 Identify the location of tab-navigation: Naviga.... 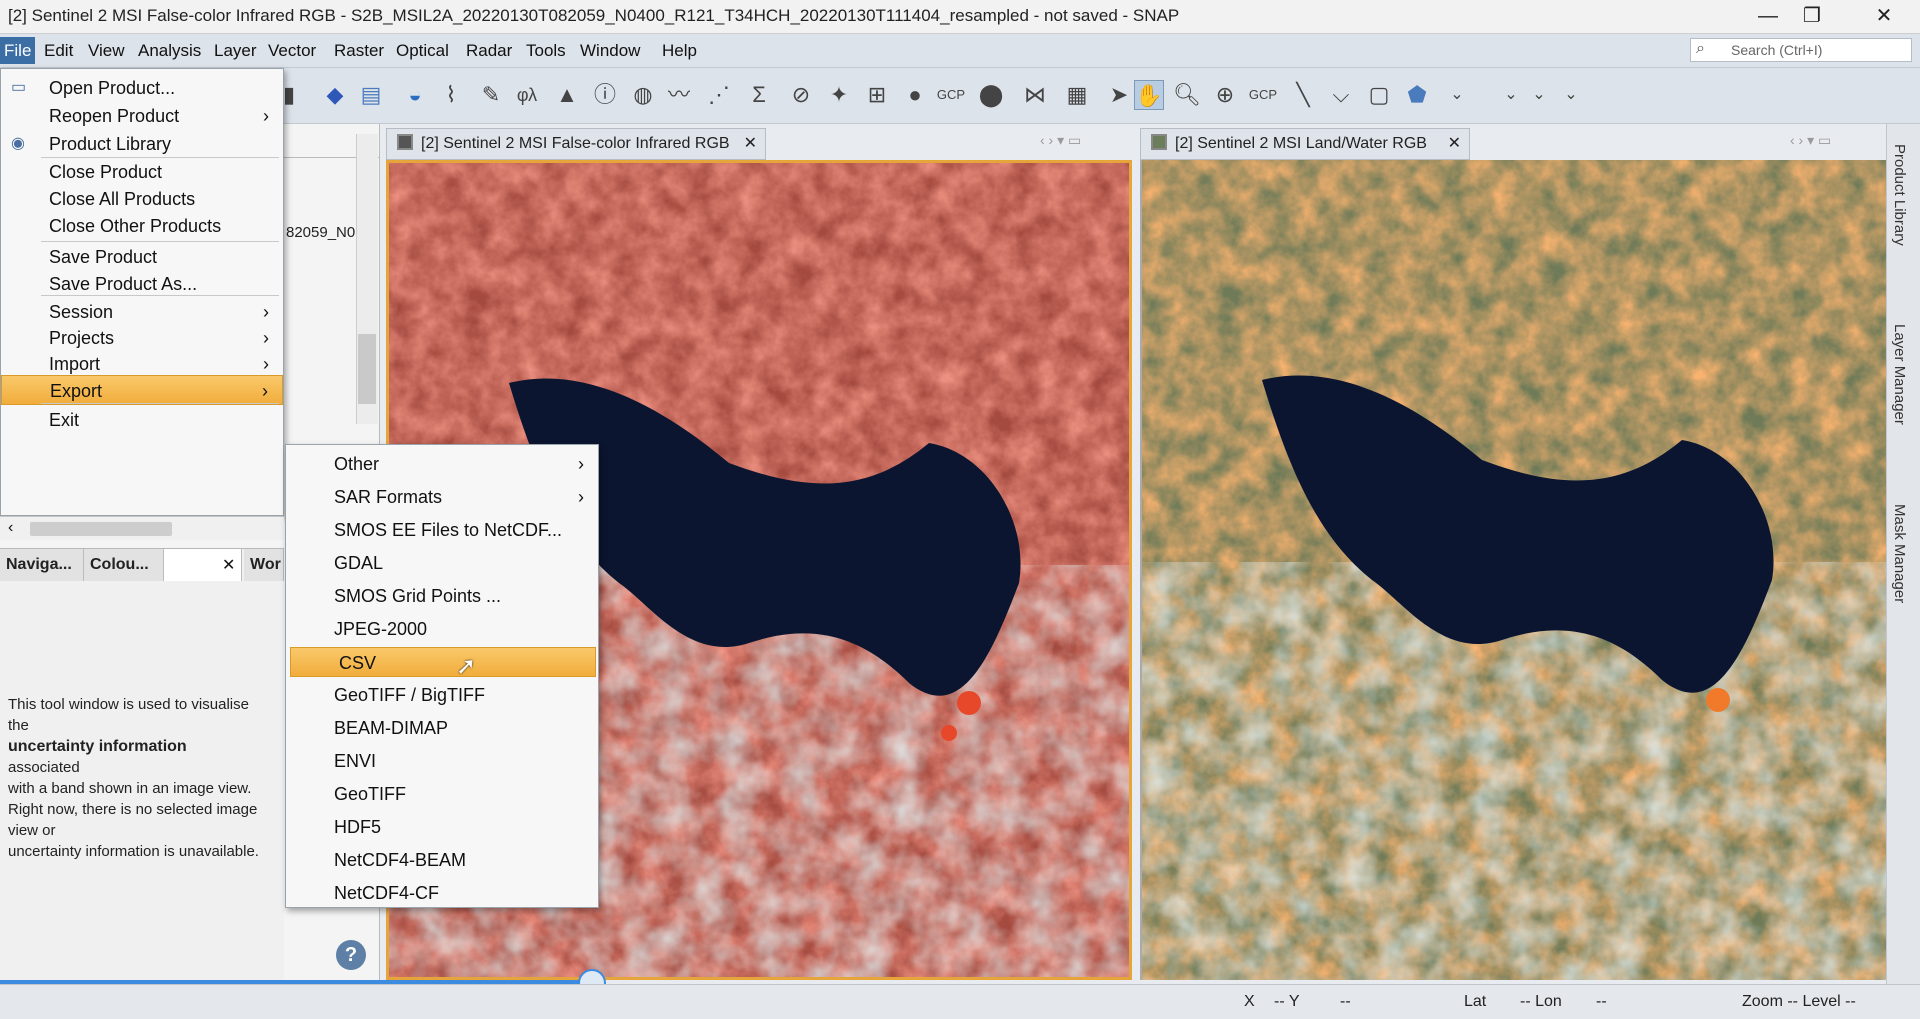
(42, 565).